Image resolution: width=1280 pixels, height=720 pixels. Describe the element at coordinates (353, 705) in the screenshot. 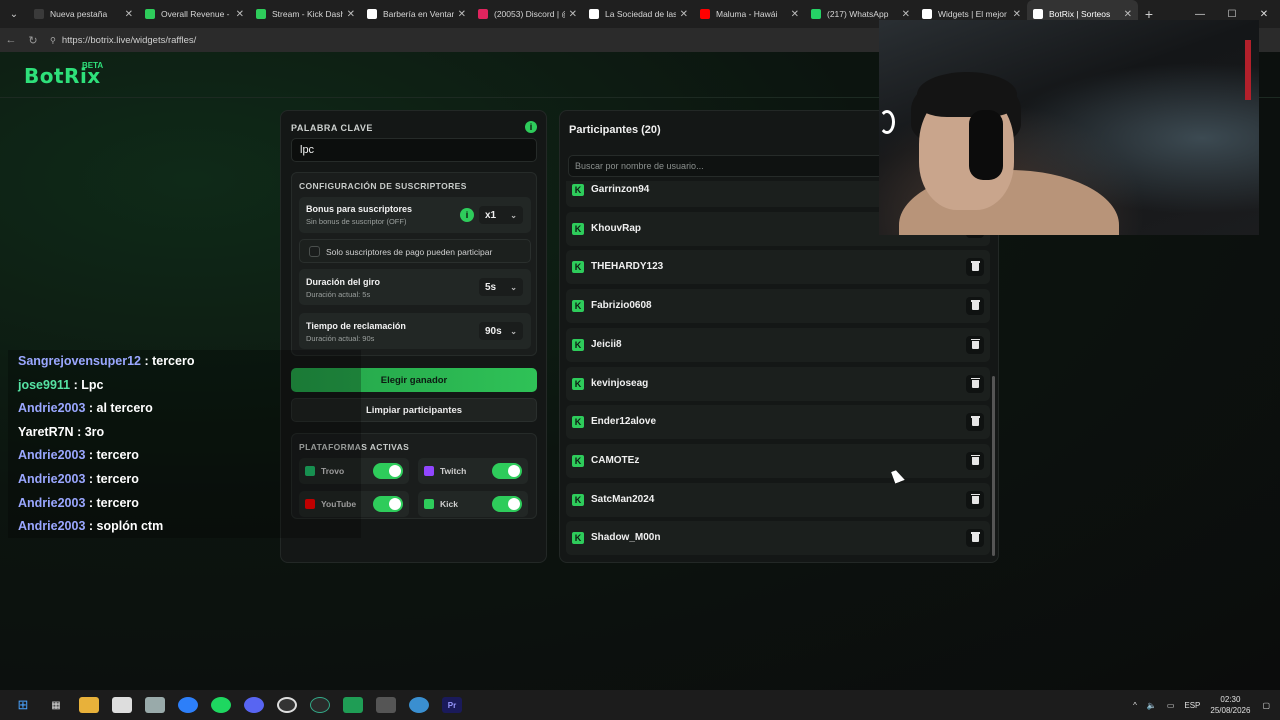

I see `excel-icon` at that location.